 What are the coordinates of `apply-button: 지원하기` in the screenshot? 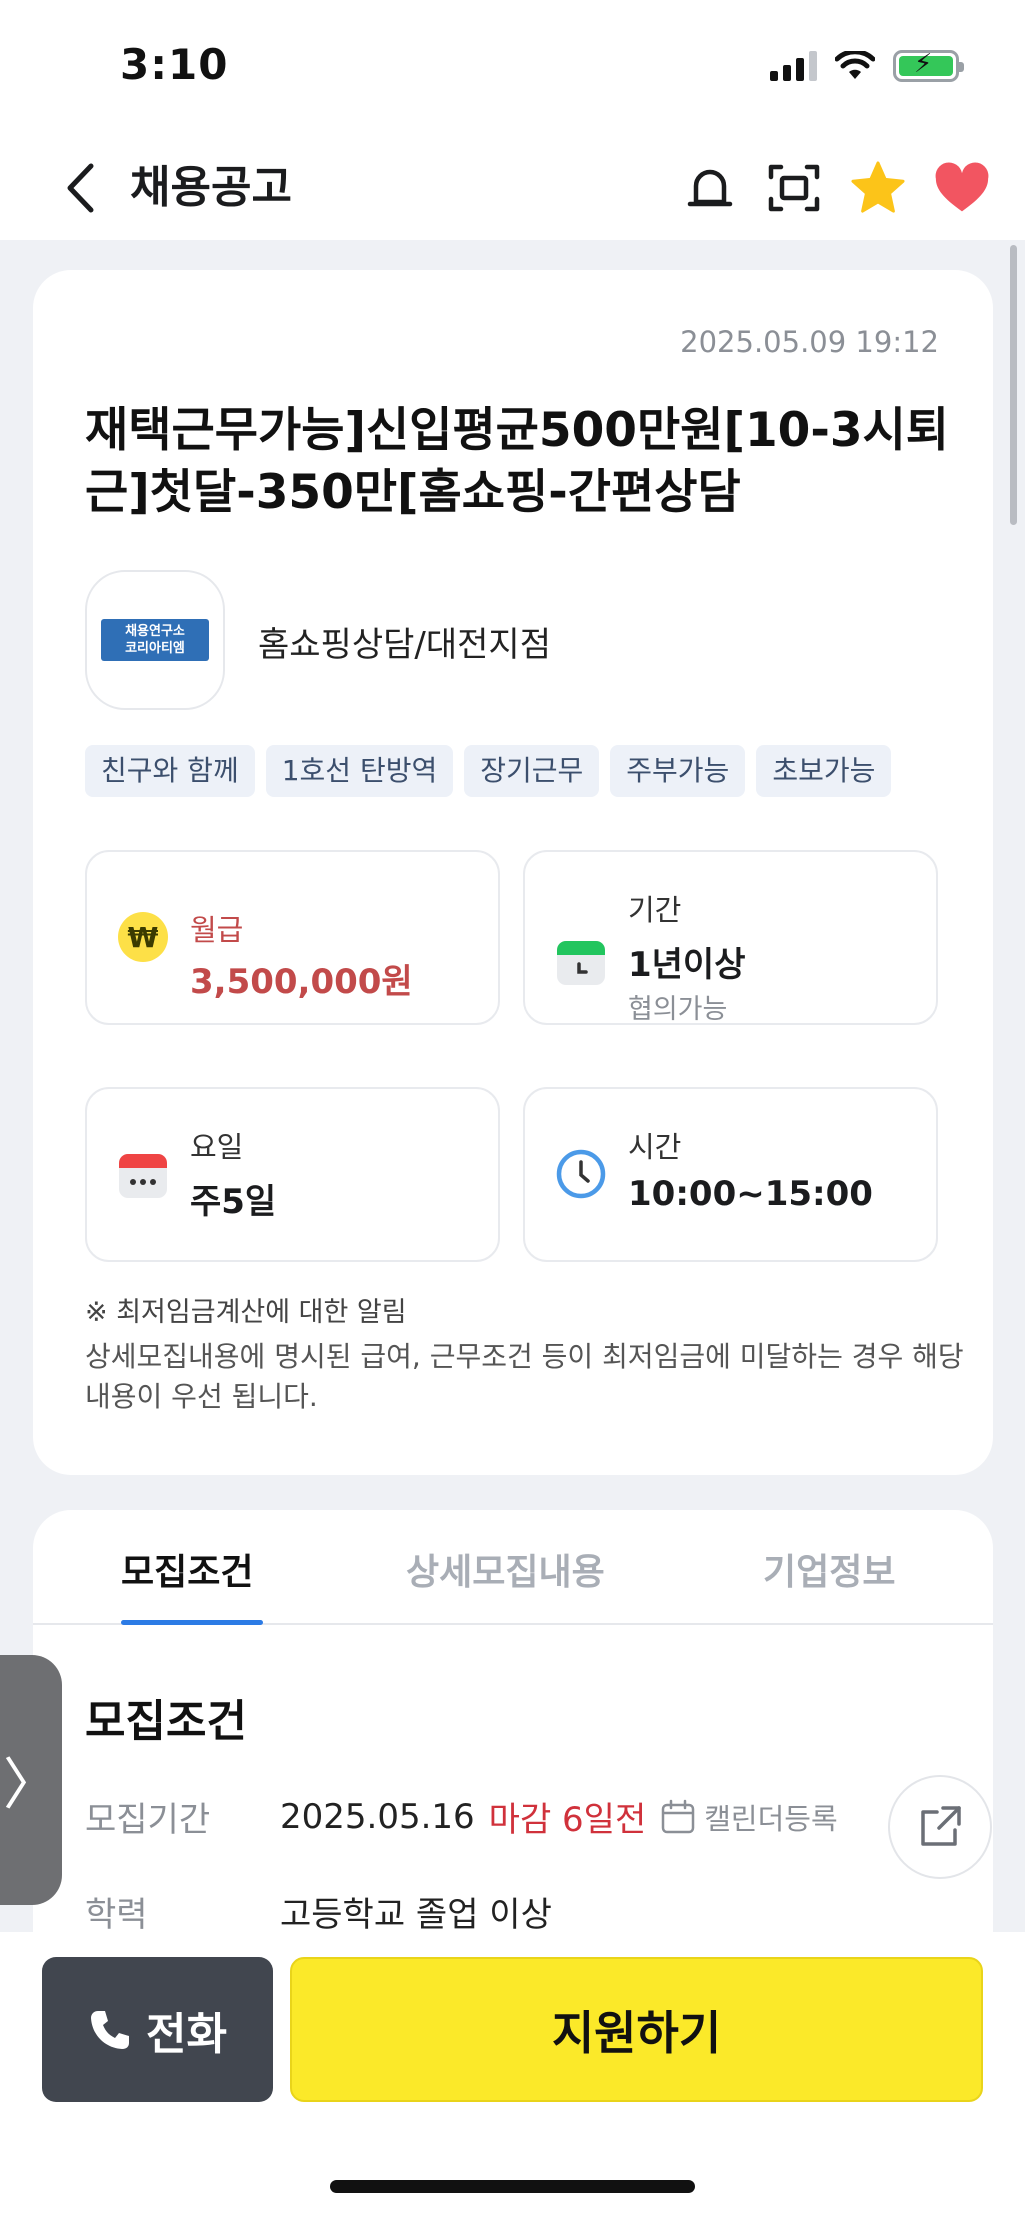 It's located at (636, 2029).